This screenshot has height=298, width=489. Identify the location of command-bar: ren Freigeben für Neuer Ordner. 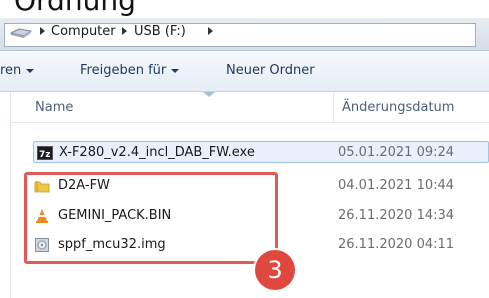
(244, 71).